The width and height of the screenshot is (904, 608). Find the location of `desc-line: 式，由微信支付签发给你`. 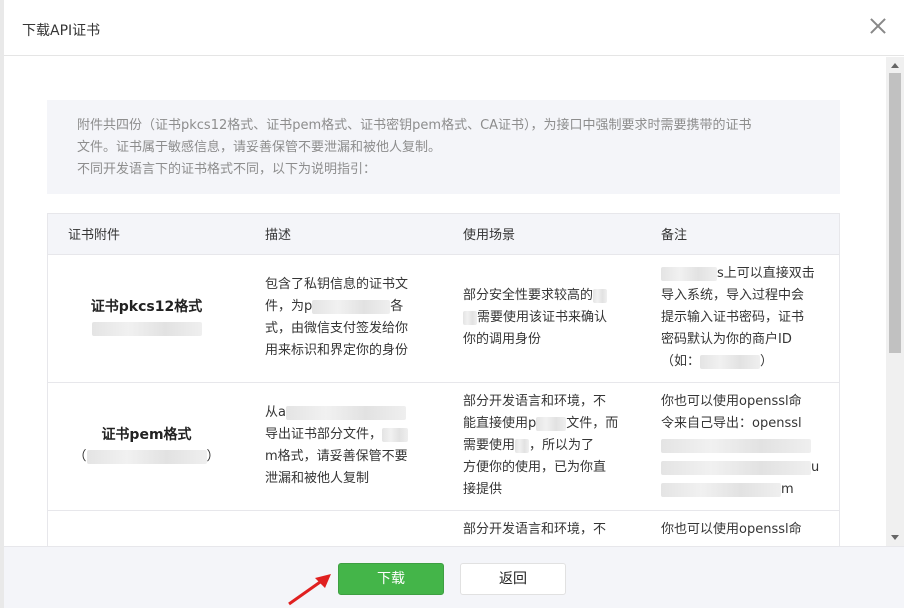

desc-line: 式，由微信支付签发给你 is located at coordinates (337, 328).